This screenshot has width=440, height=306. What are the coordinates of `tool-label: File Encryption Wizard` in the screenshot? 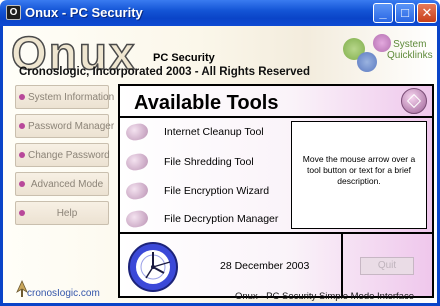 It's located at (217, 191).